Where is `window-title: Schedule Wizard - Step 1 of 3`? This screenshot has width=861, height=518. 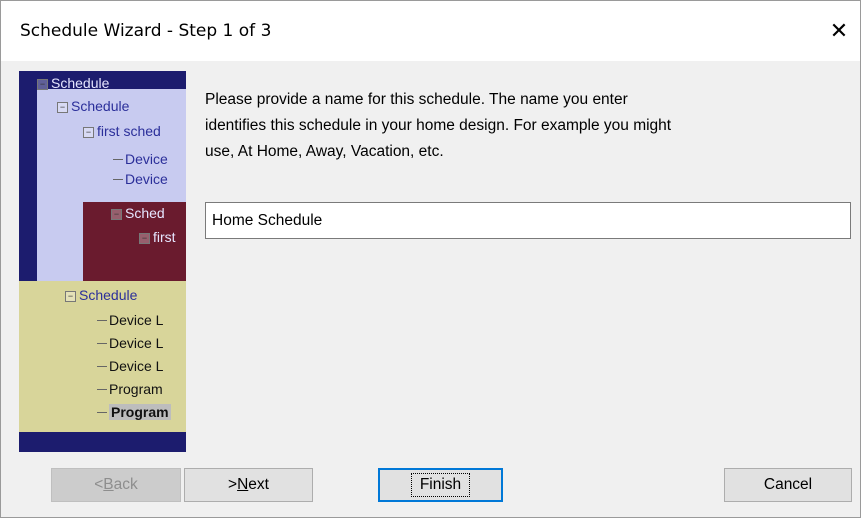 window-title: Schedule Wizard - Step 1 of 3 is located at coordinates (146, 31).